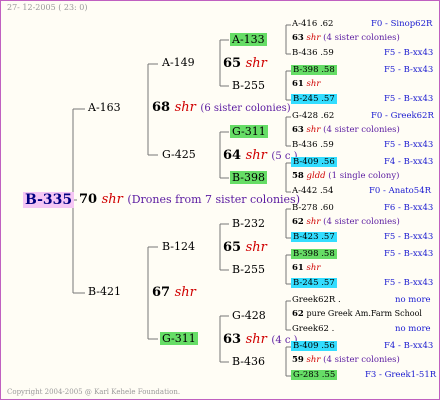 Image resolution: width=440 pixels, height=400 pixels. I want to click on drone-number: 61, so click(298, 268).